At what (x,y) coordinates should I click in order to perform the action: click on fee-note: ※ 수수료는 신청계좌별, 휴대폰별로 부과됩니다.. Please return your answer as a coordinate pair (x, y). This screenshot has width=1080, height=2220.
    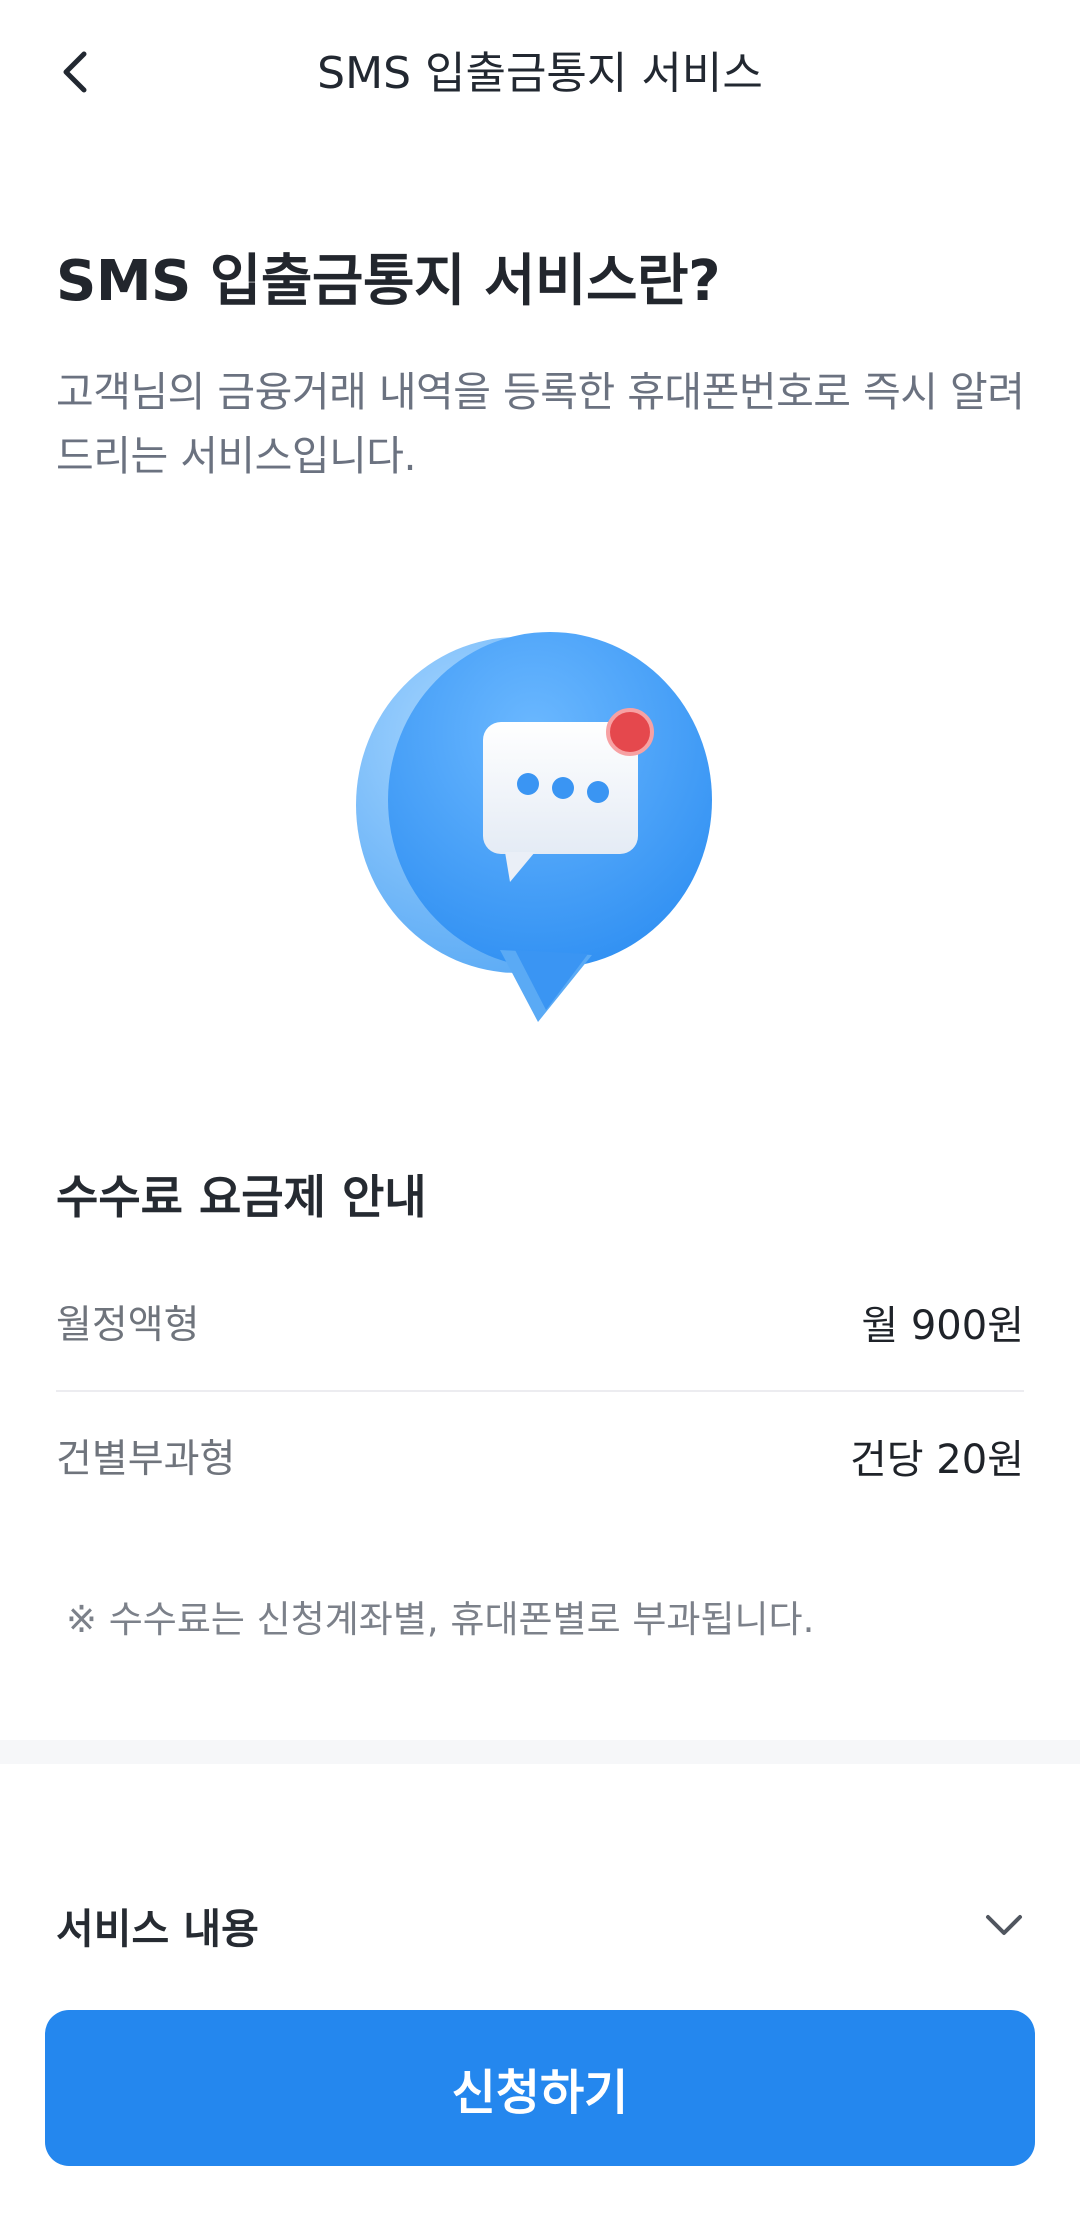
    Looking at the image, I should click on (440, 1619).